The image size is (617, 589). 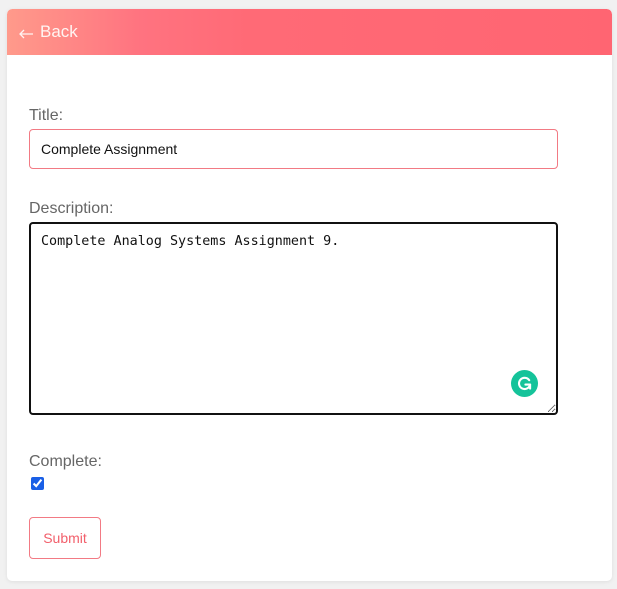 What do you see at coordinates (46, 115) in the screenshot?
I see `title-label: Title:` at bounding box center [46, 115].